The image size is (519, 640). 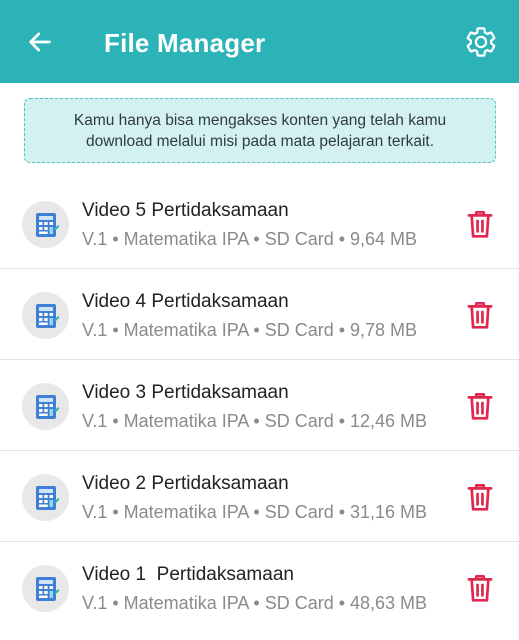 What do you see at coordinates (185, 483) in the screenshot?
I see `file-name: Video 2 Pertidaksamaan` at bounding box center [185, 483].